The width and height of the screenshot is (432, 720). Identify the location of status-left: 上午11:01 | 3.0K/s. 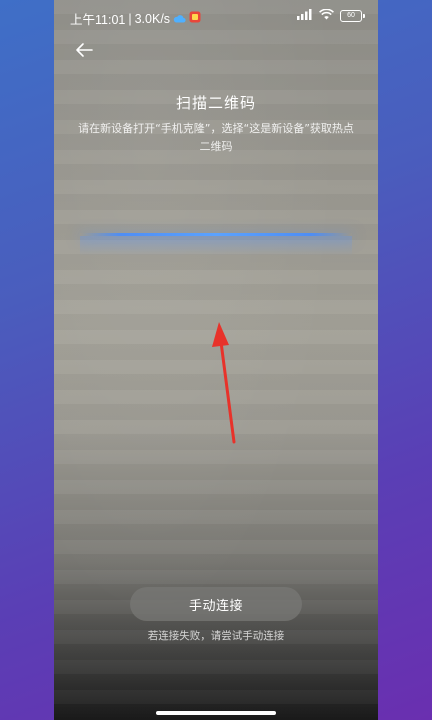
(135, 18).